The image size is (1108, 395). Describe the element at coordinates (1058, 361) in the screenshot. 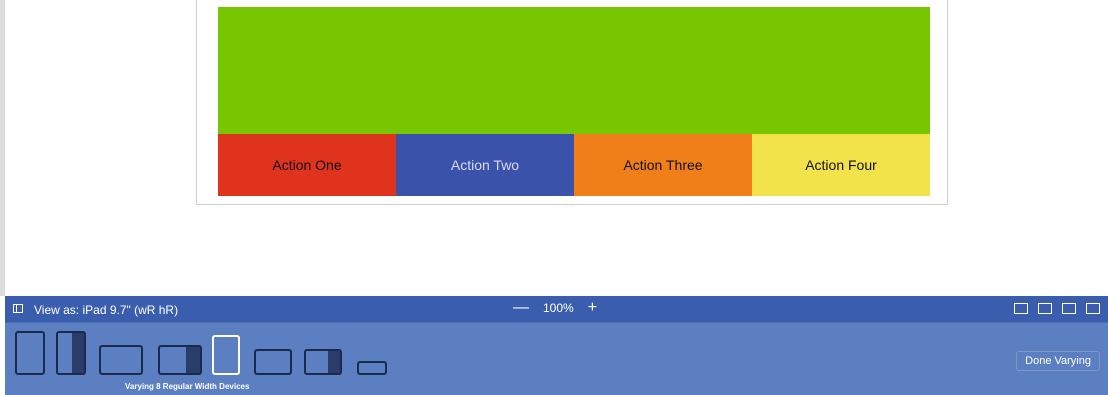

I see `done-varying-button: Done Varying` at that location.